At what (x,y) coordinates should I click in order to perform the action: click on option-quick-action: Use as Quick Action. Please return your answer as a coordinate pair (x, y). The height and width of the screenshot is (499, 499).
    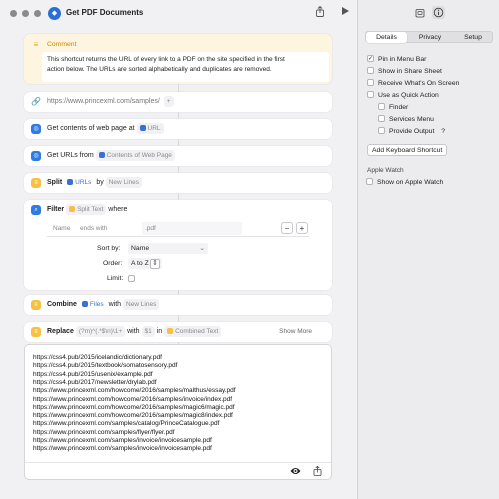
    Looking at the image, I should click on (403, 95).